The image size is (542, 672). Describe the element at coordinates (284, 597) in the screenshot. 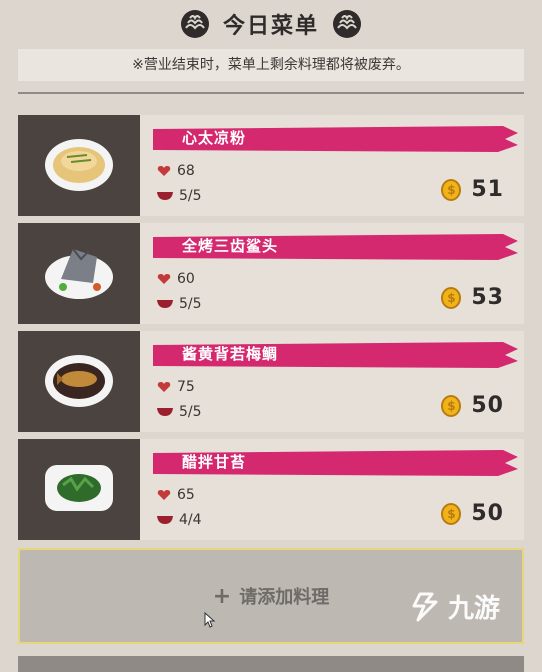

I see `add-dish-label: 请添加料理` at that location.